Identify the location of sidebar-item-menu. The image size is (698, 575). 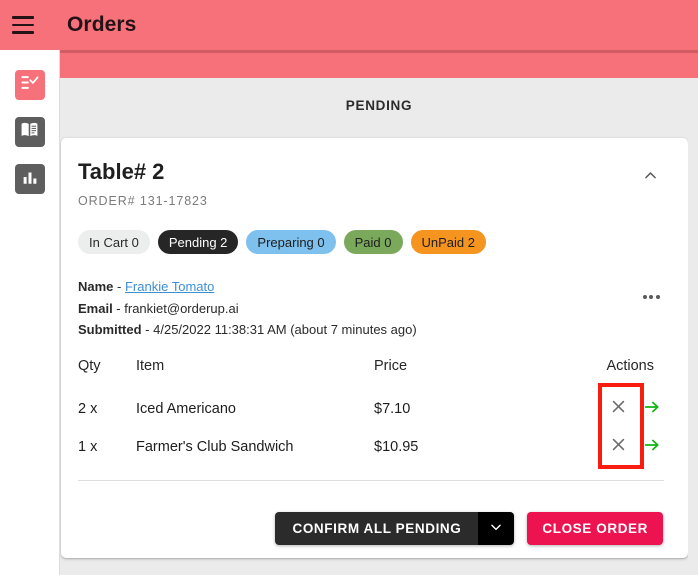
(29, 132).